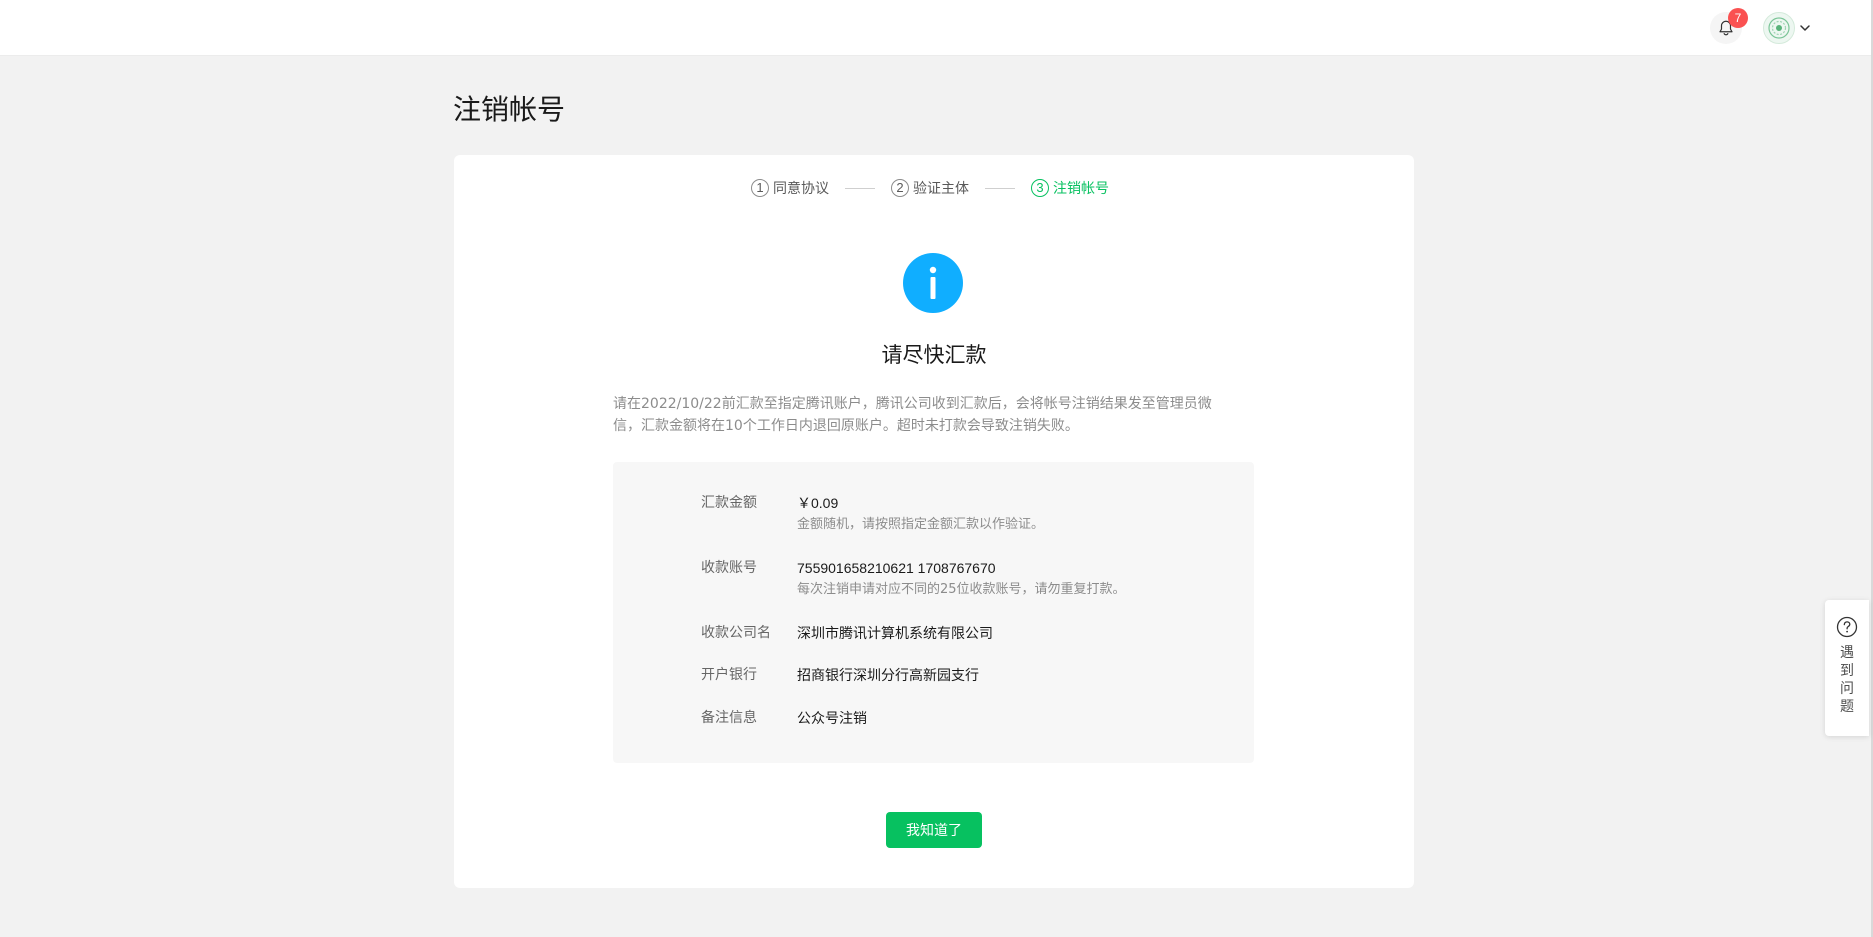 The image size is (1873, 937). I want to click on company-label: 收款公司名, so click(736, 633).